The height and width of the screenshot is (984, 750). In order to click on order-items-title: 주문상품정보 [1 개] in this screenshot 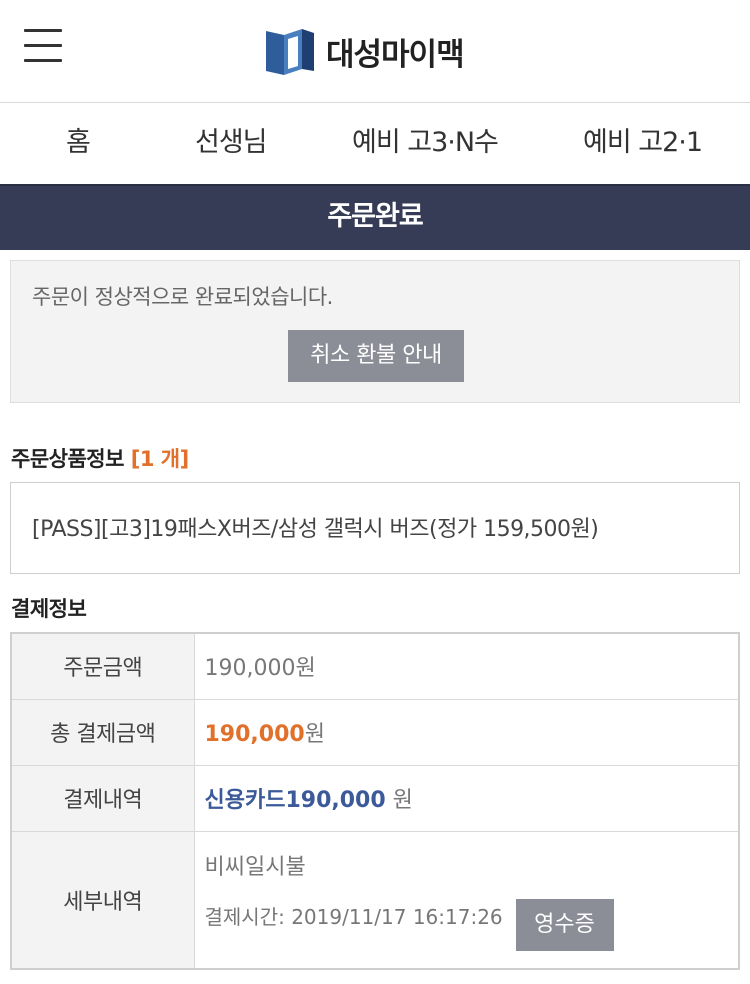, I will do `click(100, 458)`.